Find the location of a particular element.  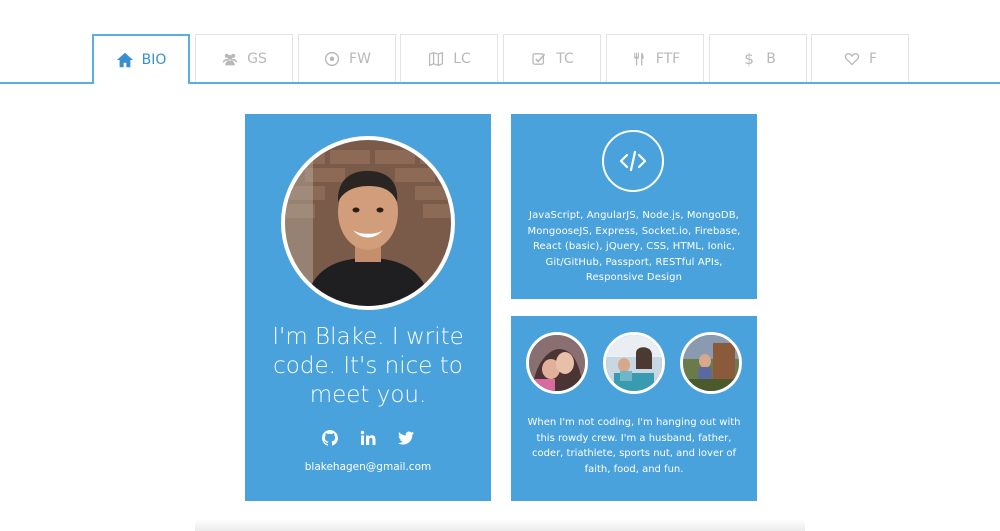

tab-f: F is located at coordinates (860, 58).